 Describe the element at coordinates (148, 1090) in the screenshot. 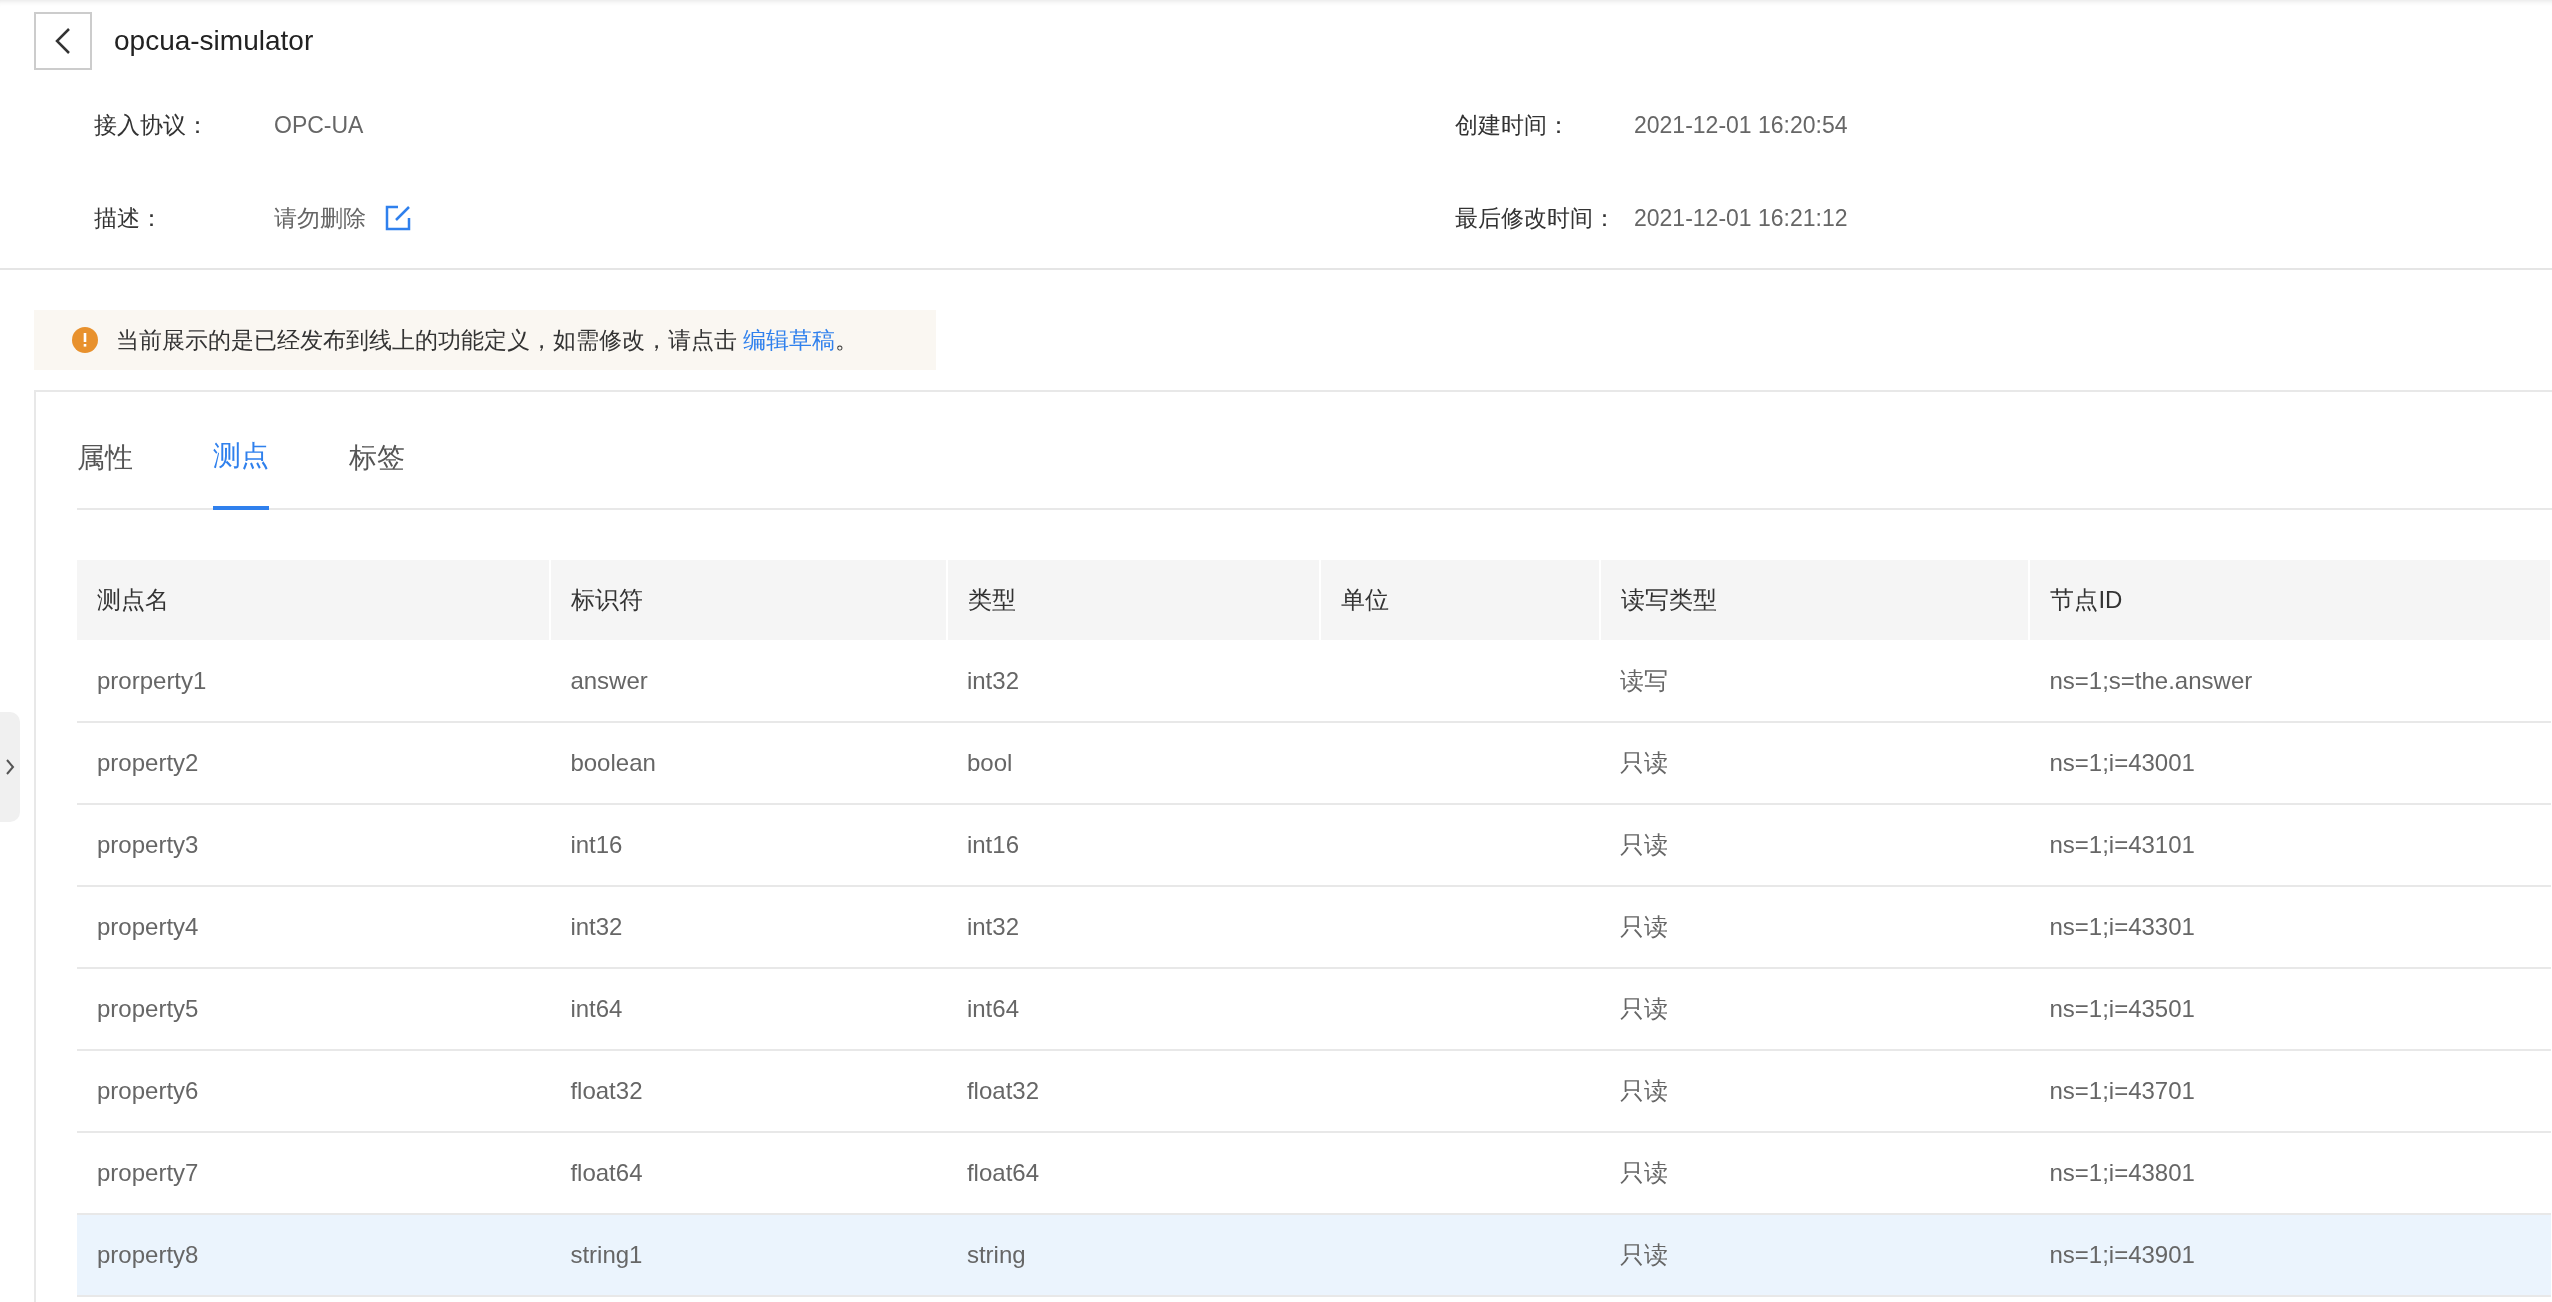

I see `table-cell: property6` at that location.